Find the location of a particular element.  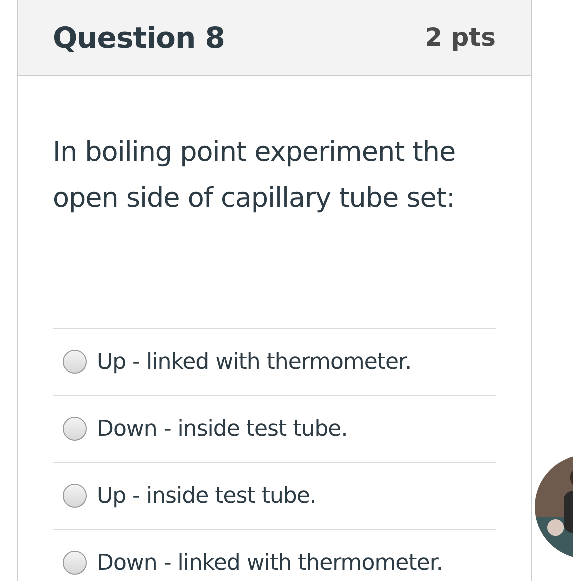

answer-label: Up - inside test tube. is located at coordinates (206, 496).